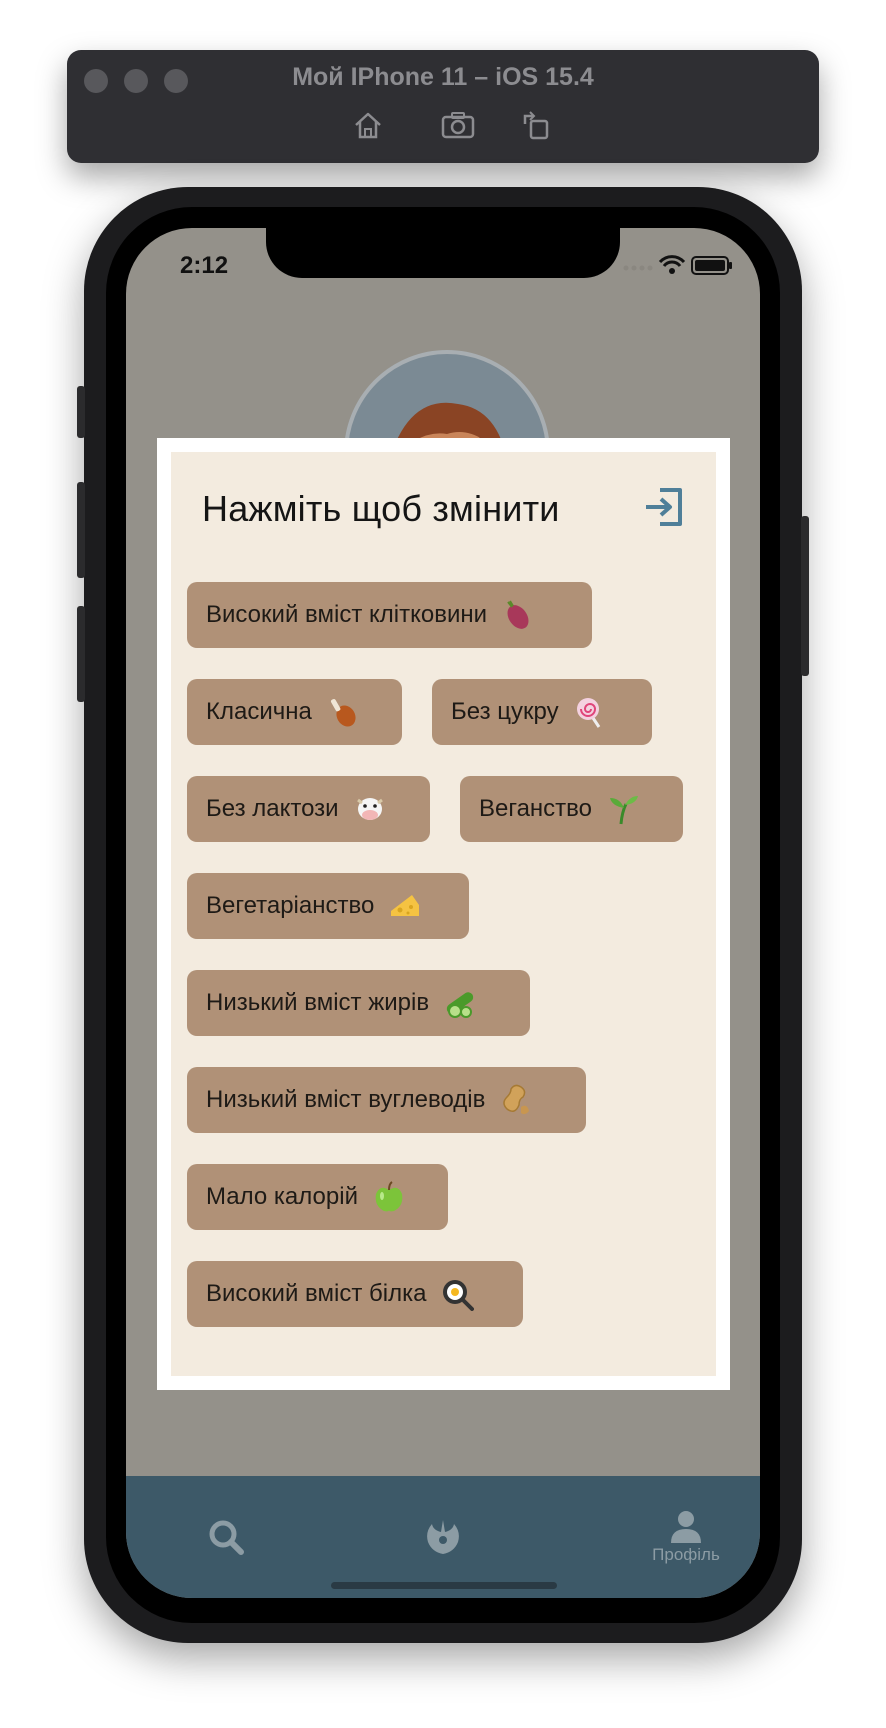 The height and width of the screenshot is (1728, 886). What do you see at coordinates (81, 530) in the screenshot?
I see `volume-up-button` at bounding box center [81, 530].